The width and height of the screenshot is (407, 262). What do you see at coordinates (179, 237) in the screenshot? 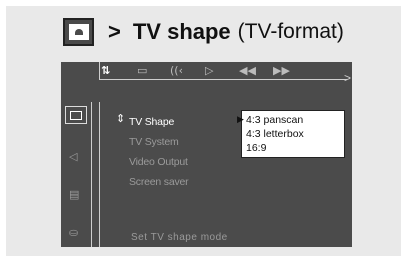
I see `status-hint: Set TV shape mode` at bounding box center [179, 237].